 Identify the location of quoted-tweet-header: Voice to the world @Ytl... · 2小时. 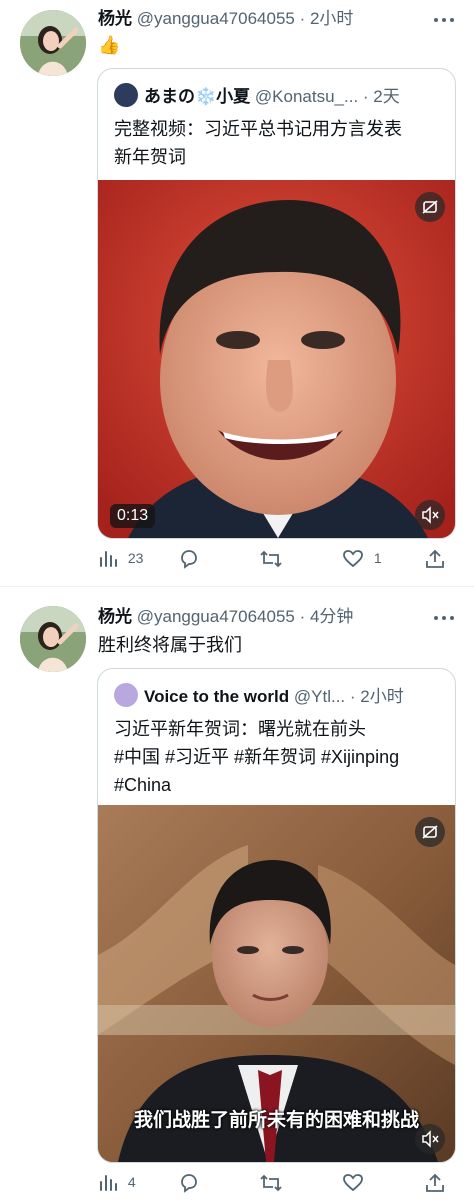
(277, 696).